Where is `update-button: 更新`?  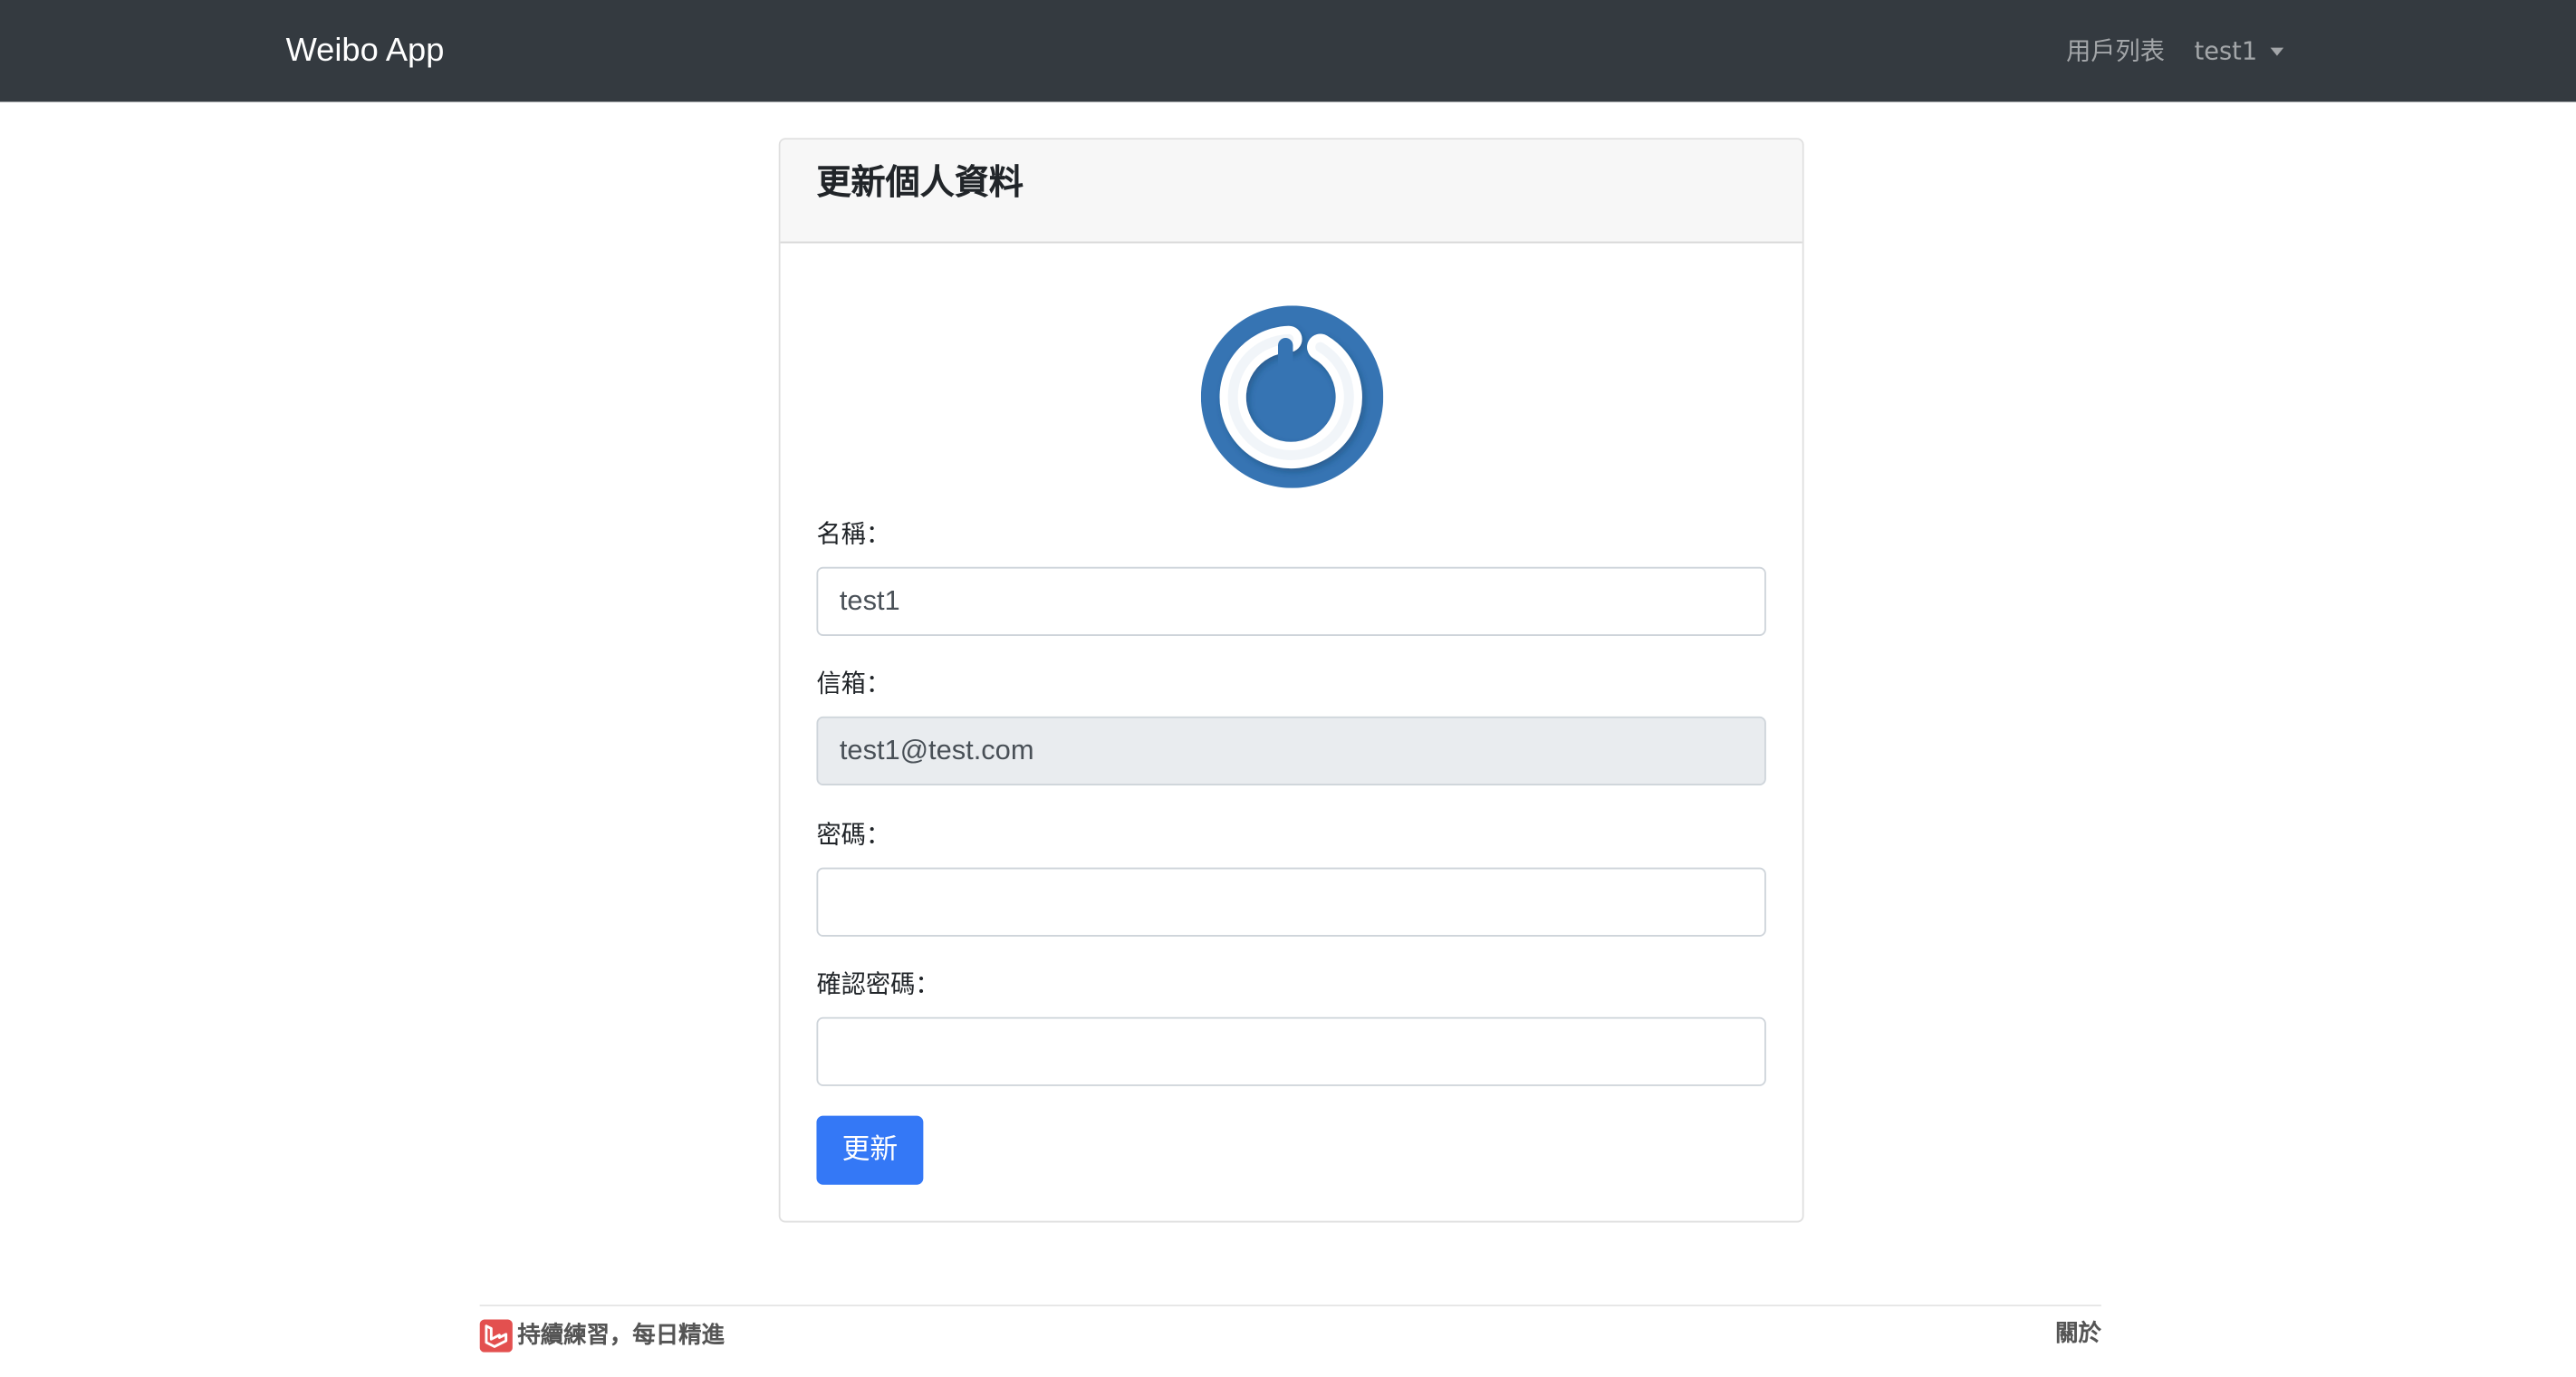
update-button: 更新 is located at coordinates (870, 1150).